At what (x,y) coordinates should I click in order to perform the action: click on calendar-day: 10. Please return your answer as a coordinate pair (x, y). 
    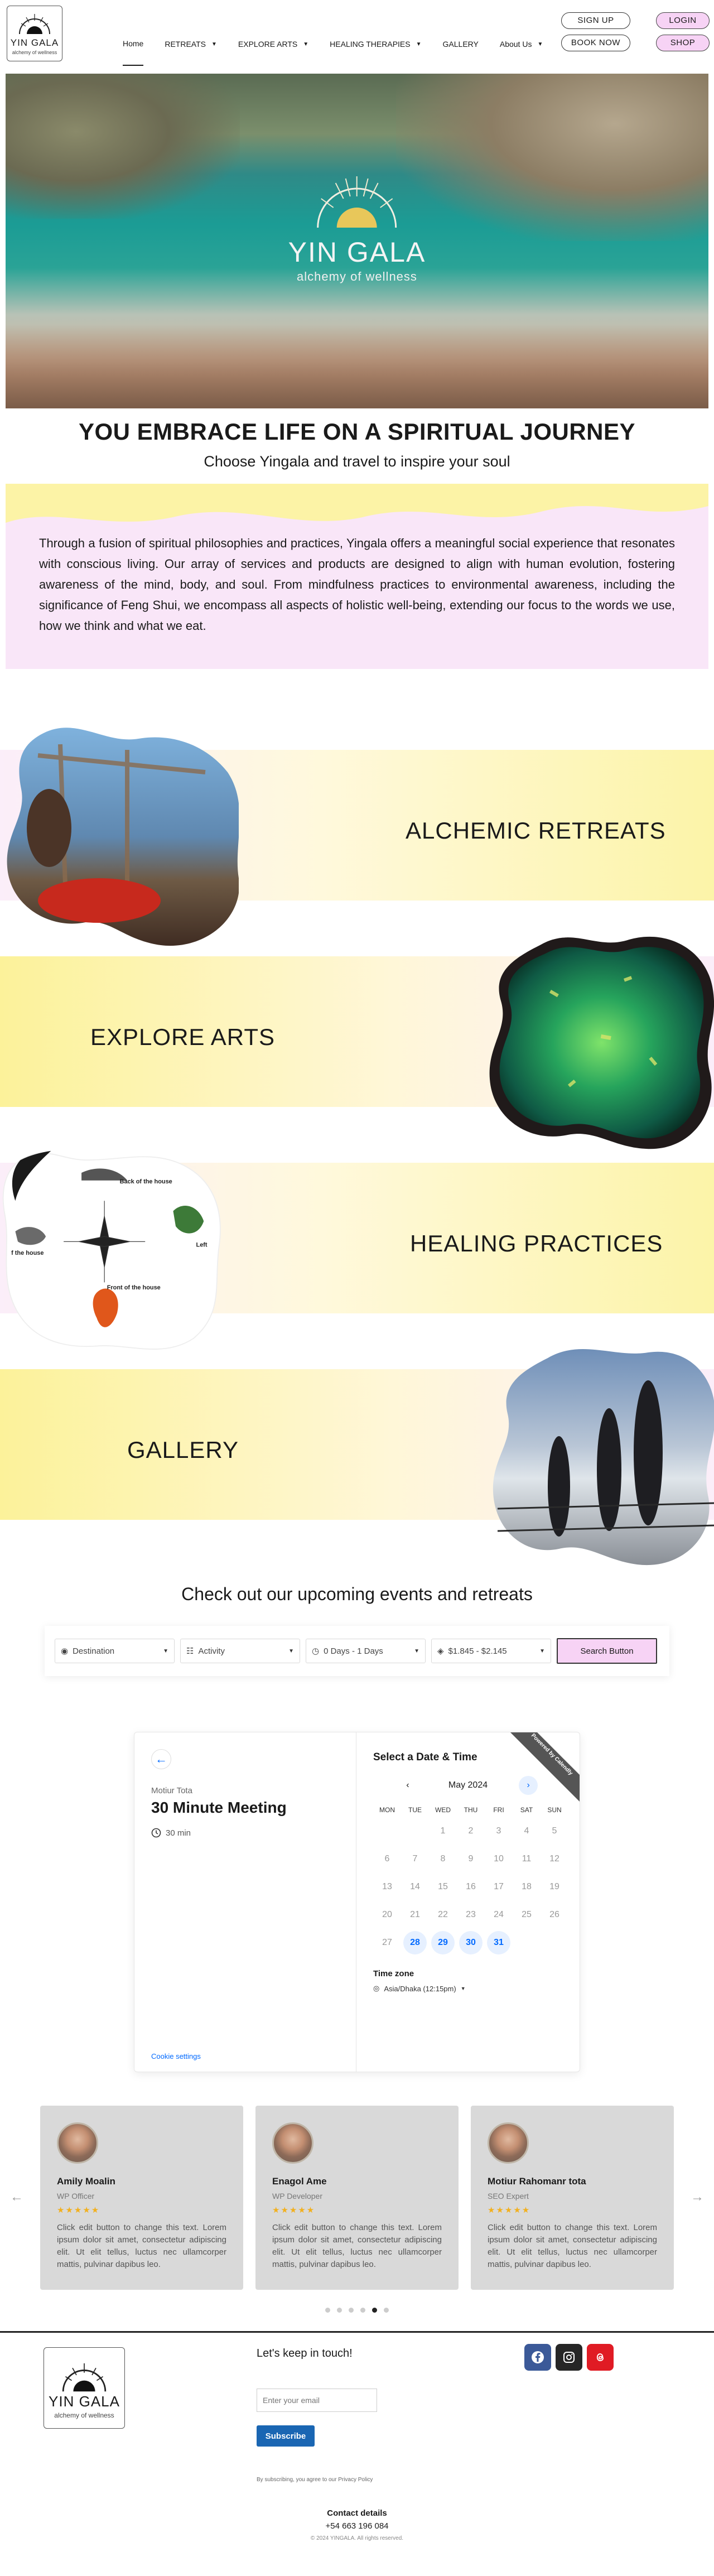
    Looking at the image, I should click on (499, 1859).